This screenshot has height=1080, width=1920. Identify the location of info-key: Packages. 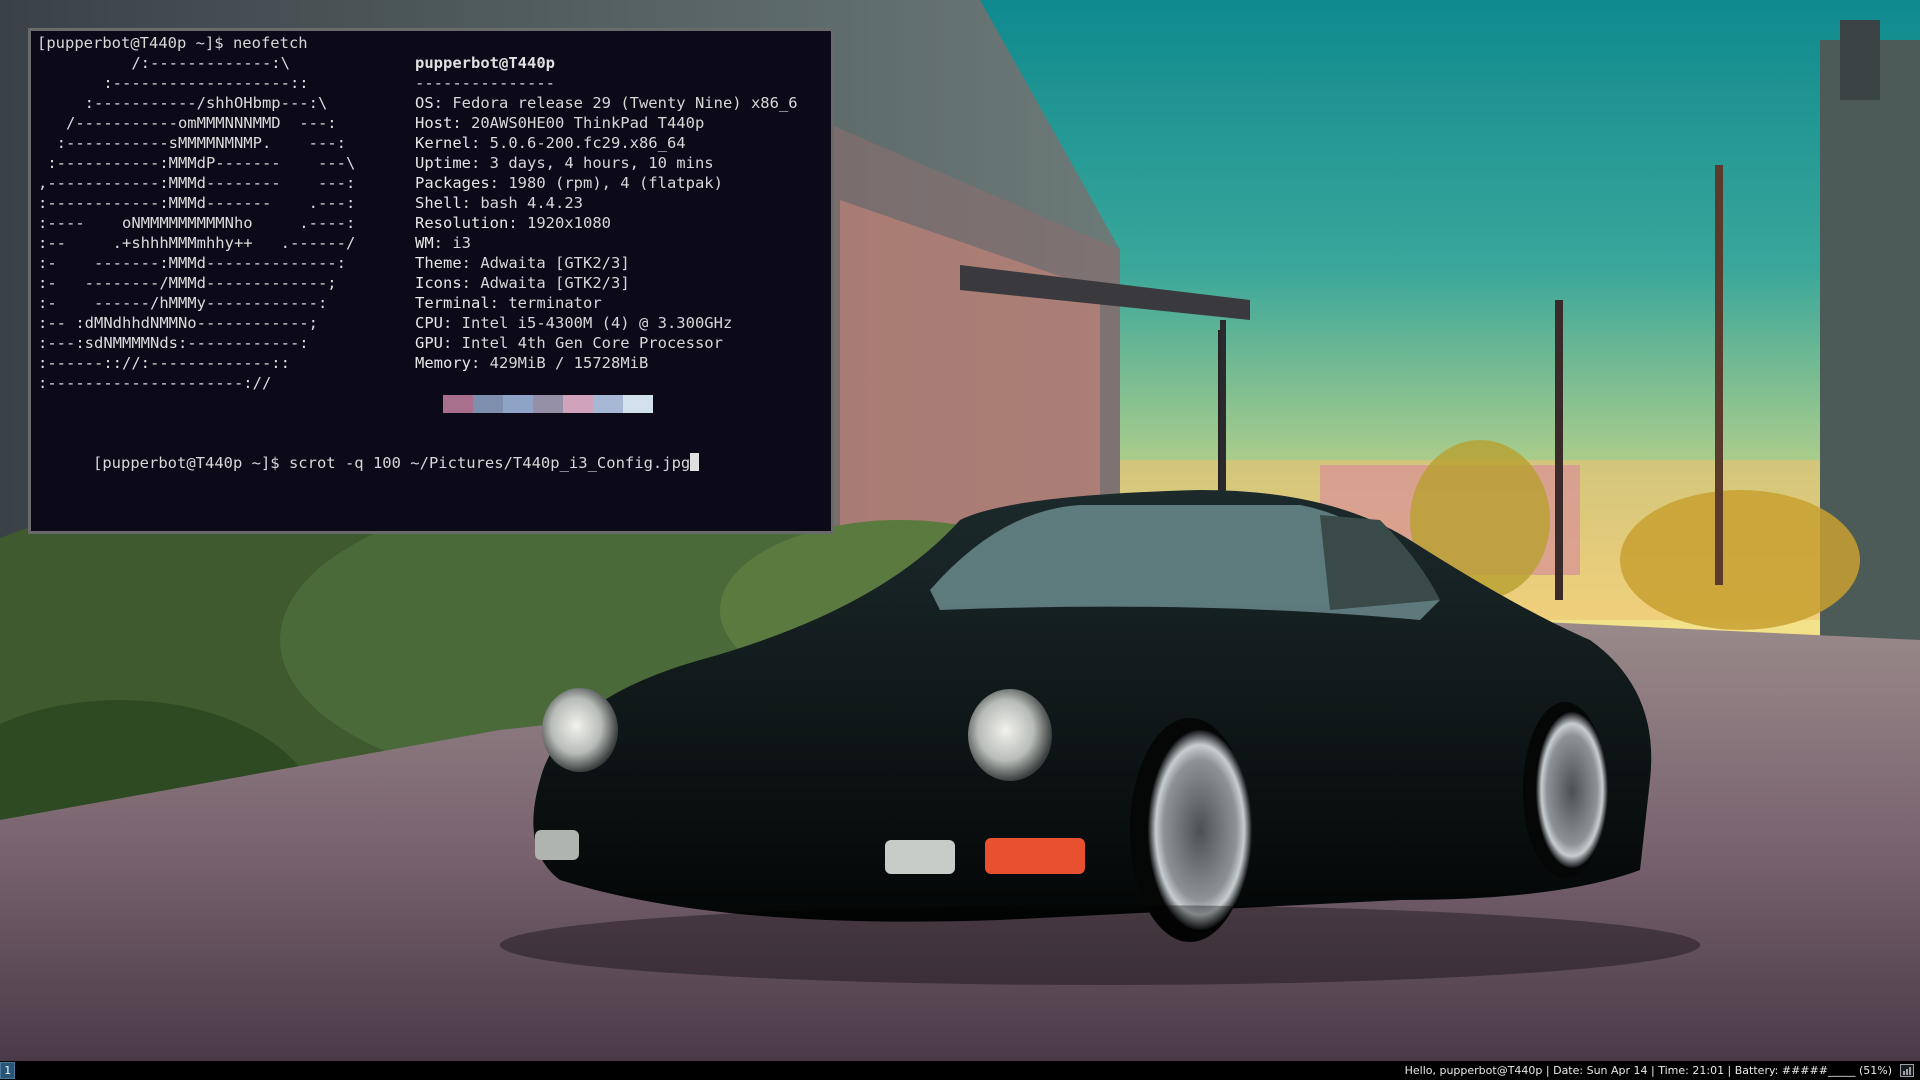
(452, 183).